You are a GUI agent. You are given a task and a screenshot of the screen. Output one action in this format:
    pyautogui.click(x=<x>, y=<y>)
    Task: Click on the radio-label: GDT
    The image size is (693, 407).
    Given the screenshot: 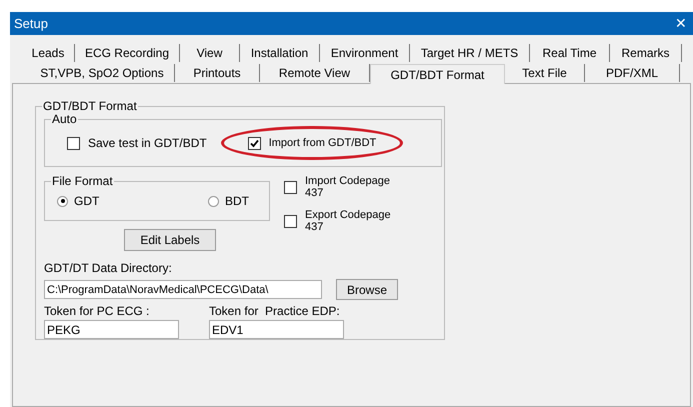 What is the action you would take?
    pyautogui.click(x=87, y=201)
    